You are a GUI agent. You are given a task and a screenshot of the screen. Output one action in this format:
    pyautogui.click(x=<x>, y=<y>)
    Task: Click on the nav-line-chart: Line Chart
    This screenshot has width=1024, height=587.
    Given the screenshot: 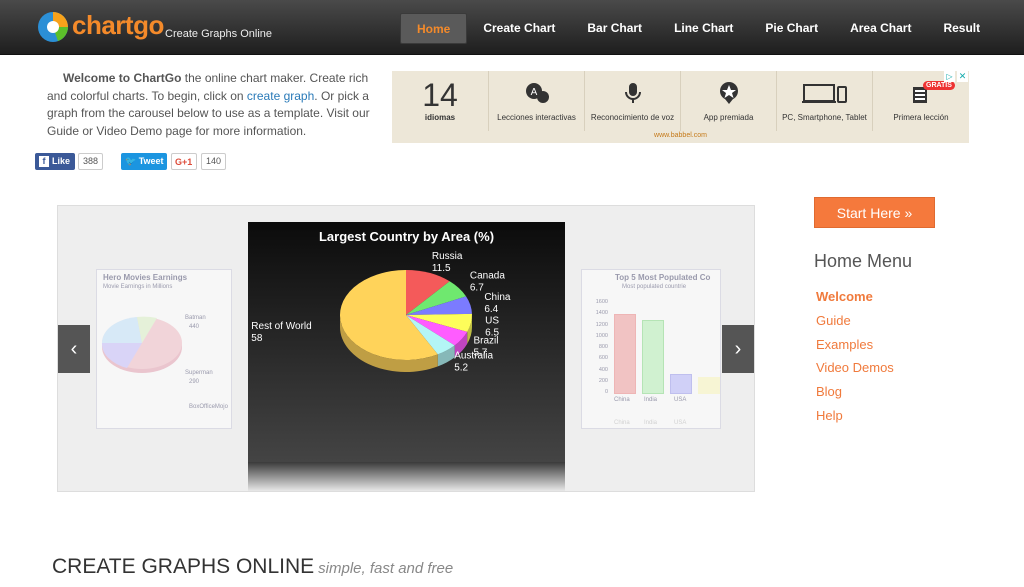 What is the action you would take?
    pyautogui.click(x=703, y=28)
    